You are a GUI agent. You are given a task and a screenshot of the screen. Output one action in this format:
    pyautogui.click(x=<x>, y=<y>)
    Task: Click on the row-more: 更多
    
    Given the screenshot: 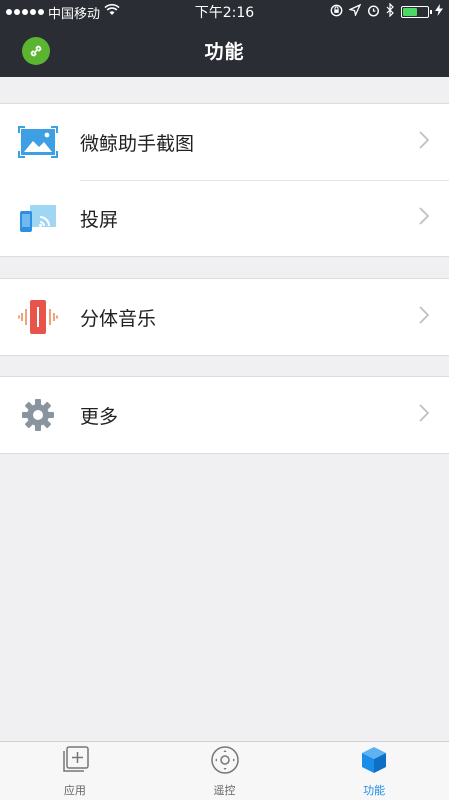 What is the action you would take?
    pyautogui.click(x=224, y=415)
    